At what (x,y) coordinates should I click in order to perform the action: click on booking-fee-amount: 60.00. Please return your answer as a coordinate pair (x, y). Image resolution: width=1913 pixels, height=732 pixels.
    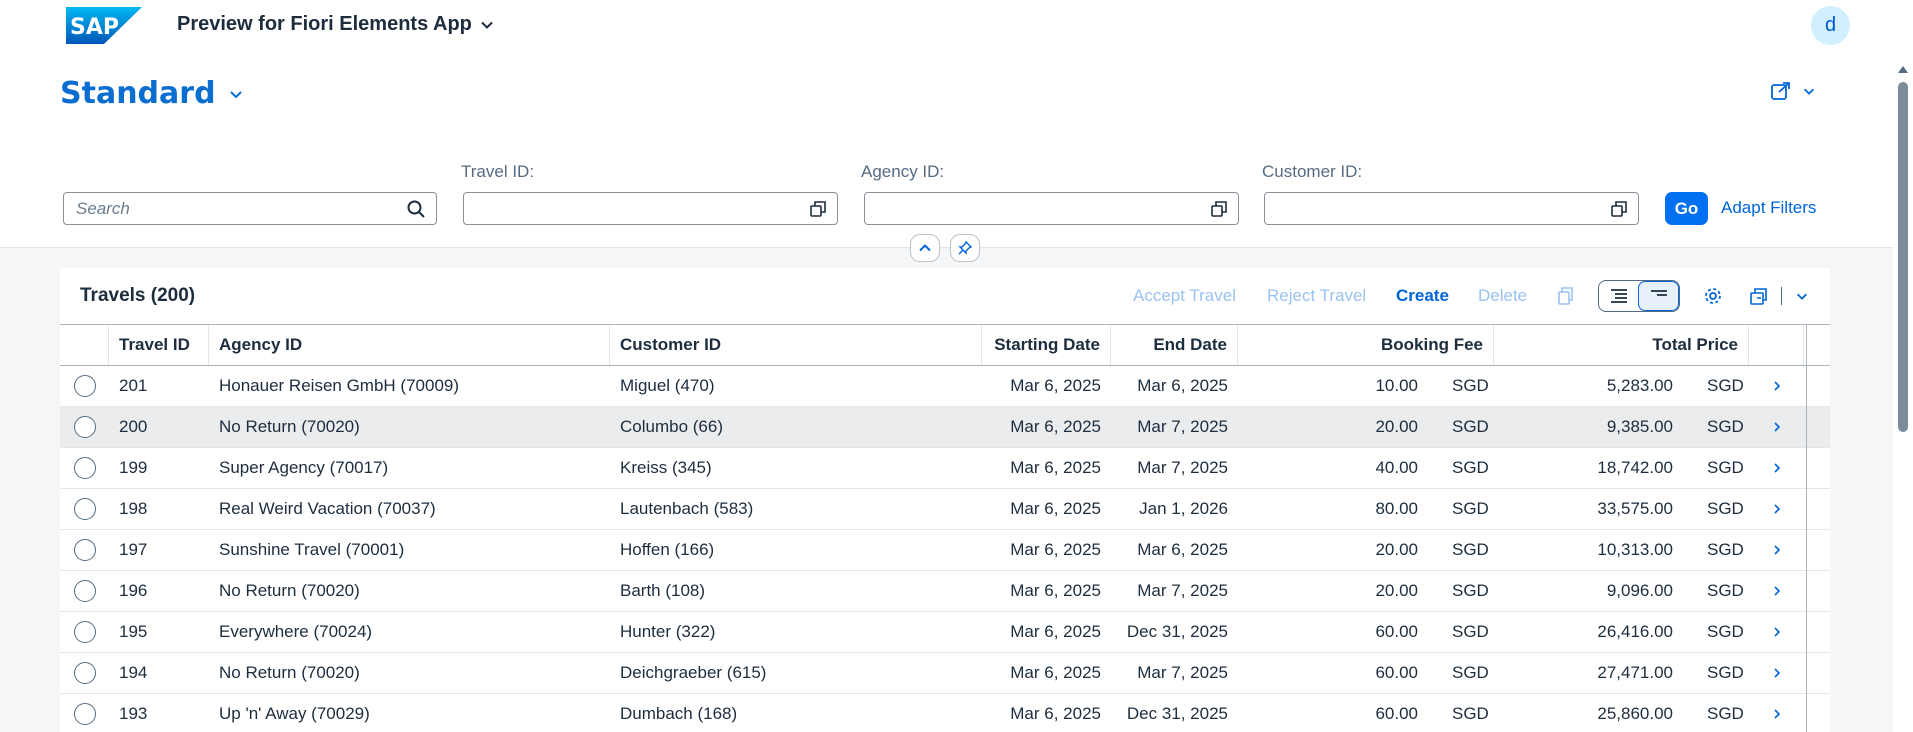
    Looking at the image, I should click on (1396, 713).